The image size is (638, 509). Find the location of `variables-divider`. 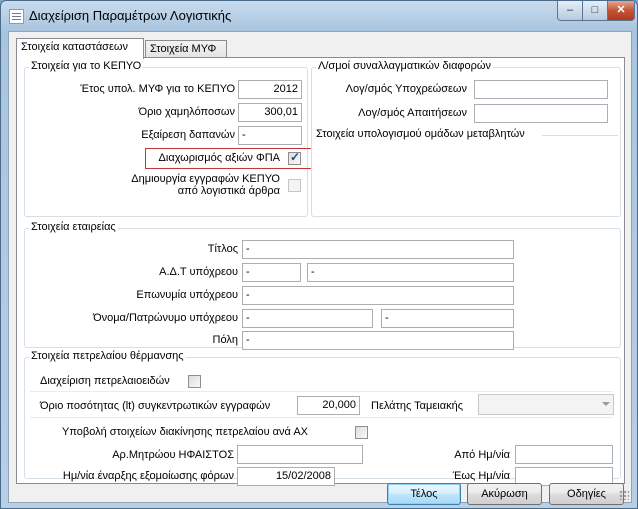

variables-divider is located at coordinates (580, 135).